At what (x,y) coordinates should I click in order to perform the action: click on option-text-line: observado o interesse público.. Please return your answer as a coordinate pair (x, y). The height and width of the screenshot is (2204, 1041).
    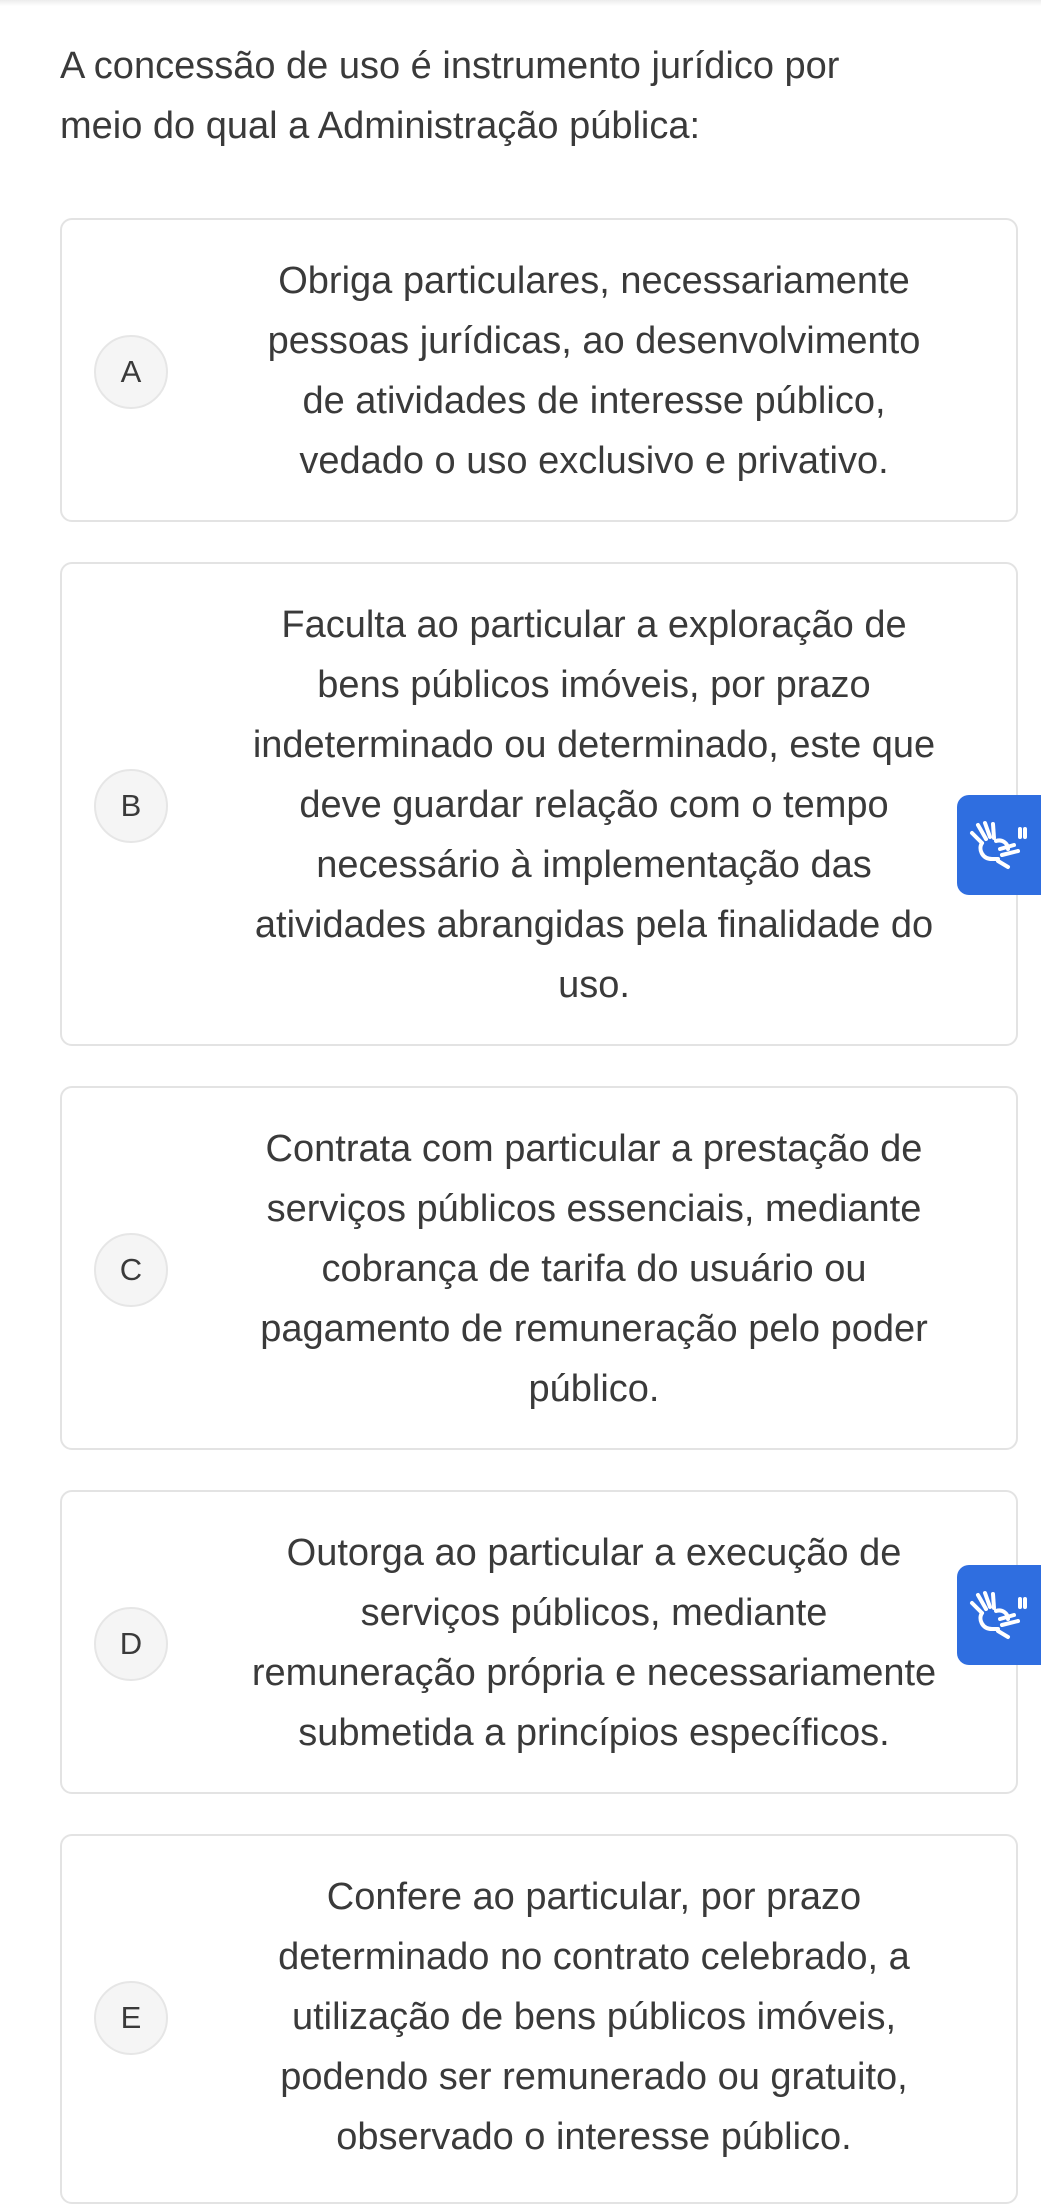
    Looking at the image, I should click on (594, 2137).